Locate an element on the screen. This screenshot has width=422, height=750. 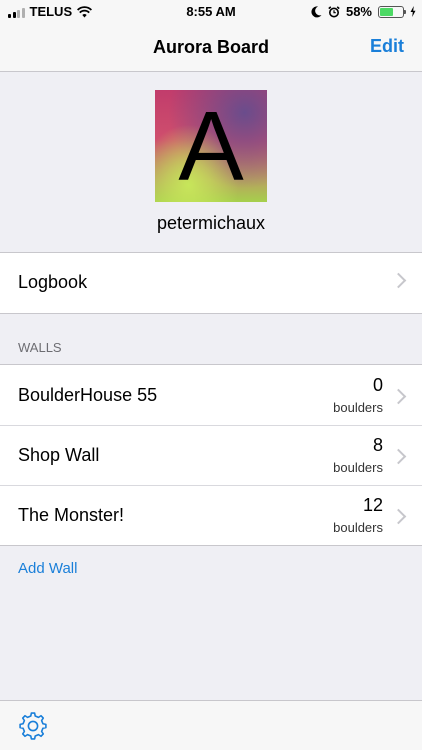
navigation-bar: Aurora Board Edit is located at coordinates (211, 48).